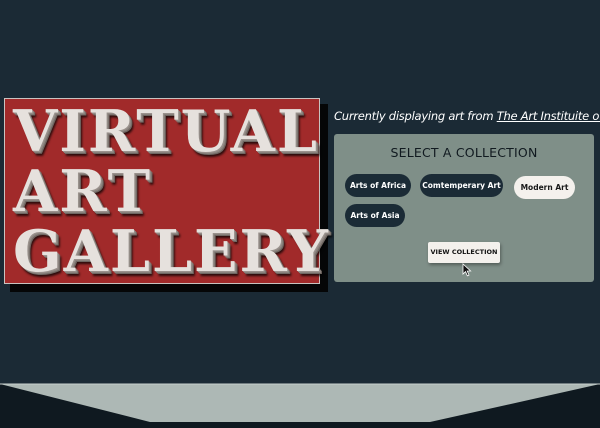 The width and height of the screenshot is (600, 428). Describe the element at coordinates (467, 270) in the screenshot. I see `mouse-pointer-icon` at that location.